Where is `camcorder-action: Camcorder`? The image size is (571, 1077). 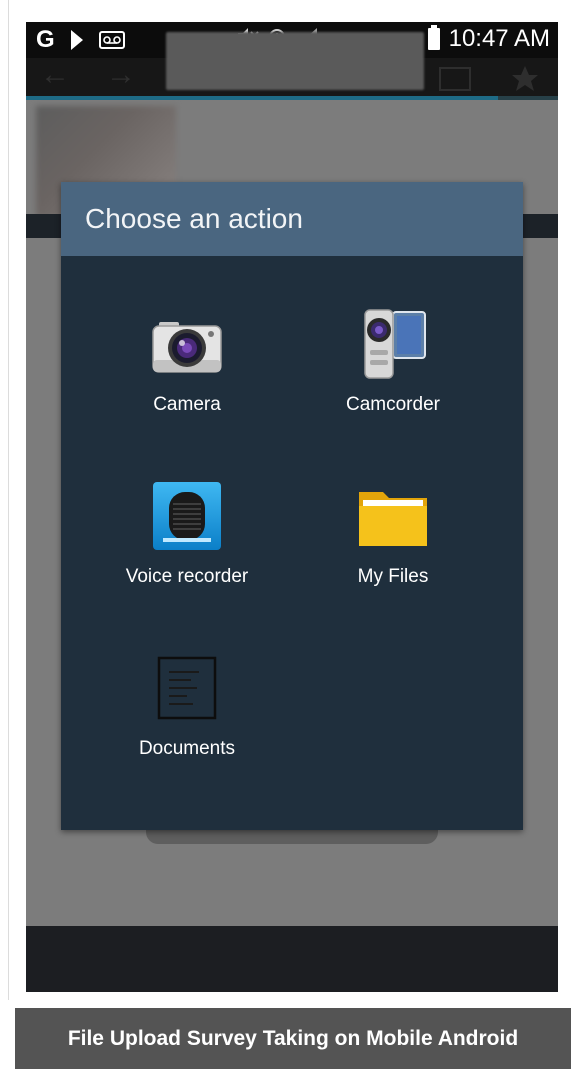 camcorder-action: Camcorder is located at coordinates (393, 362).